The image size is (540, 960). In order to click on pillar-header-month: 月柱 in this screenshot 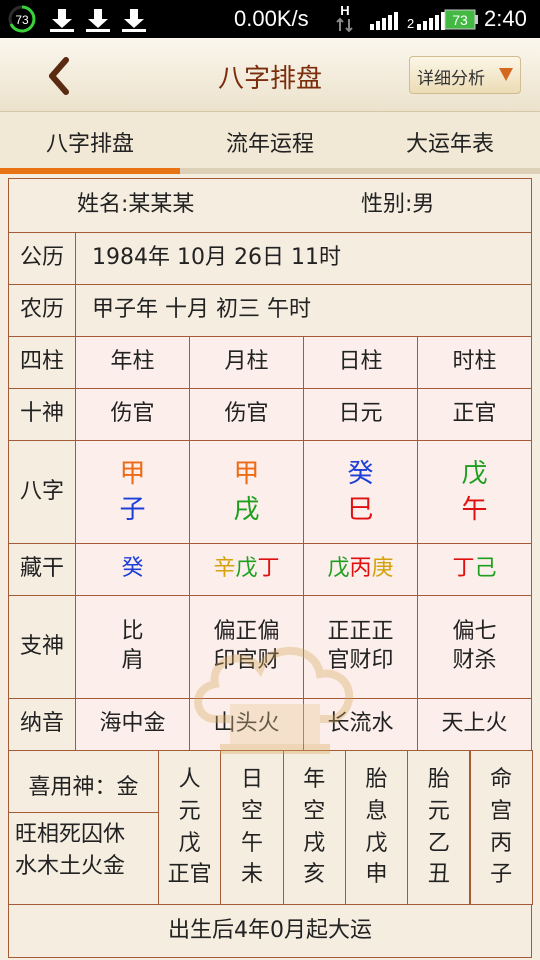, I will do `click(246, 362)`.